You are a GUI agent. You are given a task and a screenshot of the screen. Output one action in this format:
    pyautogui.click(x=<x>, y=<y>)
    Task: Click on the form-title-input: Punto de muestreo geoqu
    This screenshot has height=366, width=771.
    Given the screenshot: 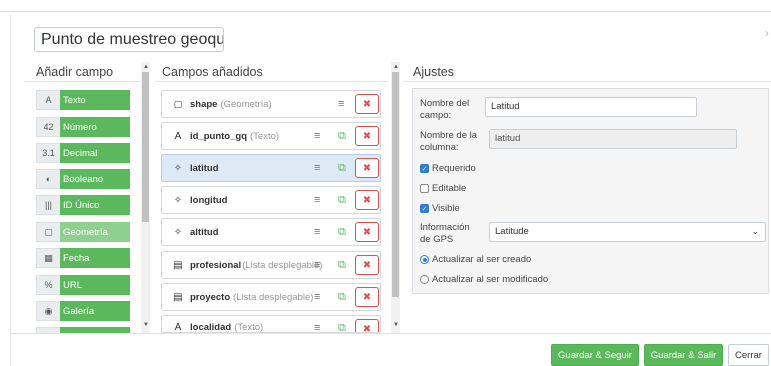 What is the action you would take?
    pyautogui.click(x=129, y=39)
    